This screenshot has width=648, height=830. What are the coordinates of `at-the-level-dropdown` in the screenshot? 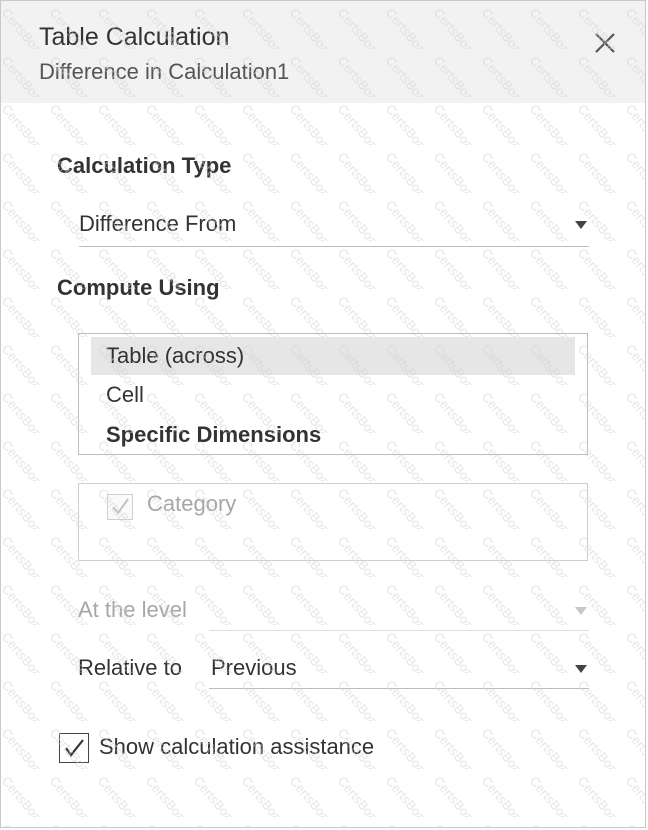 It's located at (399, 611).